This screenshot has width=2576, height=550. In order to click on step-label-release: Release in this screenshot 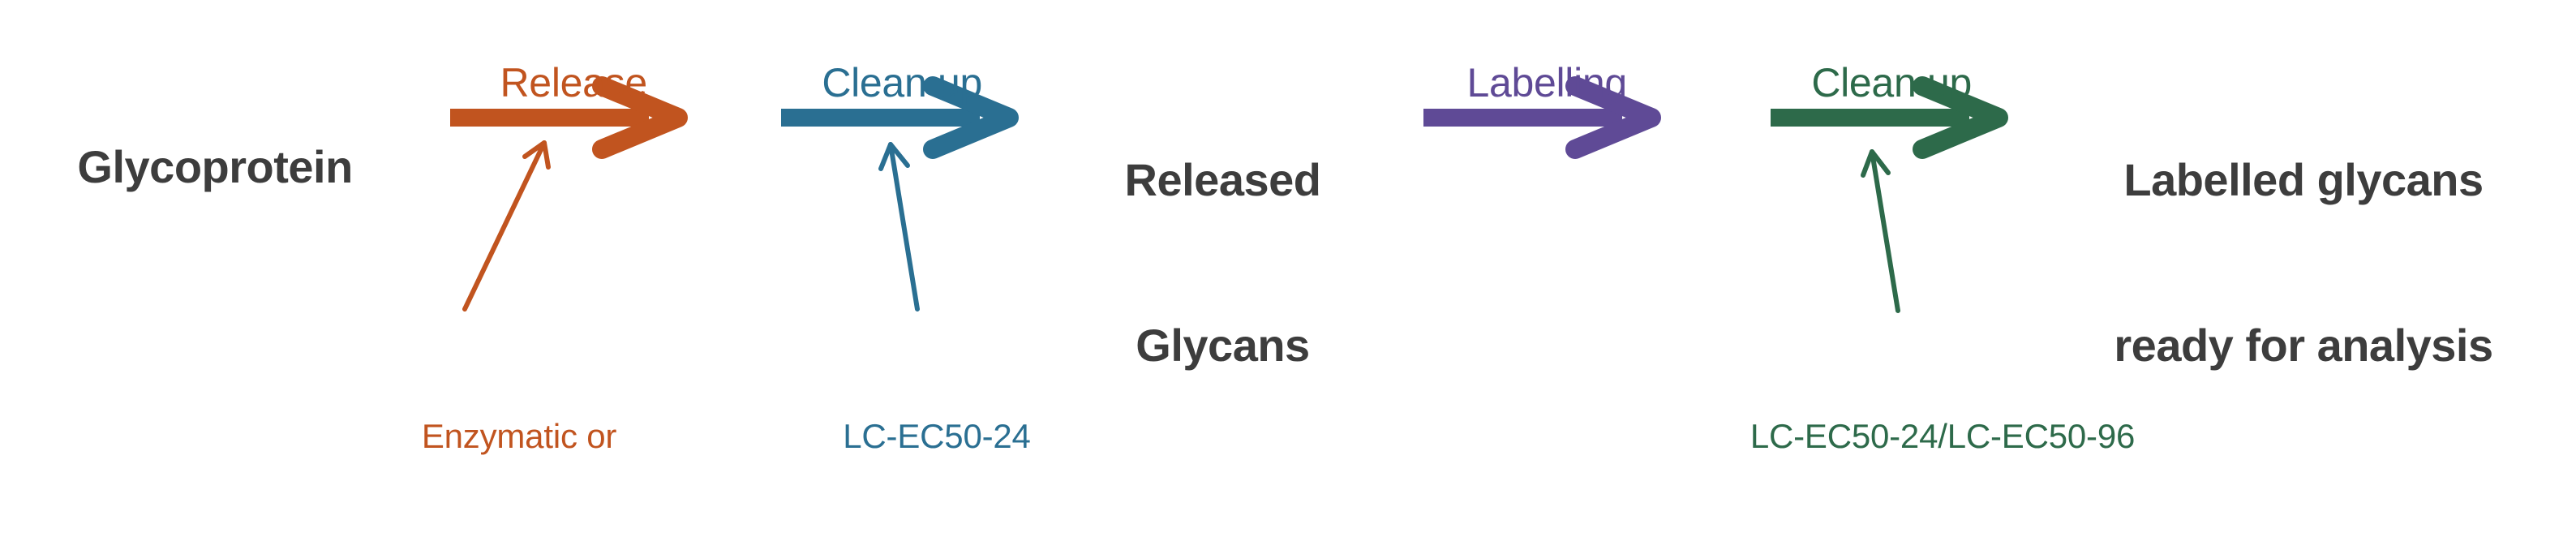, I will do `click(551, 83)`.